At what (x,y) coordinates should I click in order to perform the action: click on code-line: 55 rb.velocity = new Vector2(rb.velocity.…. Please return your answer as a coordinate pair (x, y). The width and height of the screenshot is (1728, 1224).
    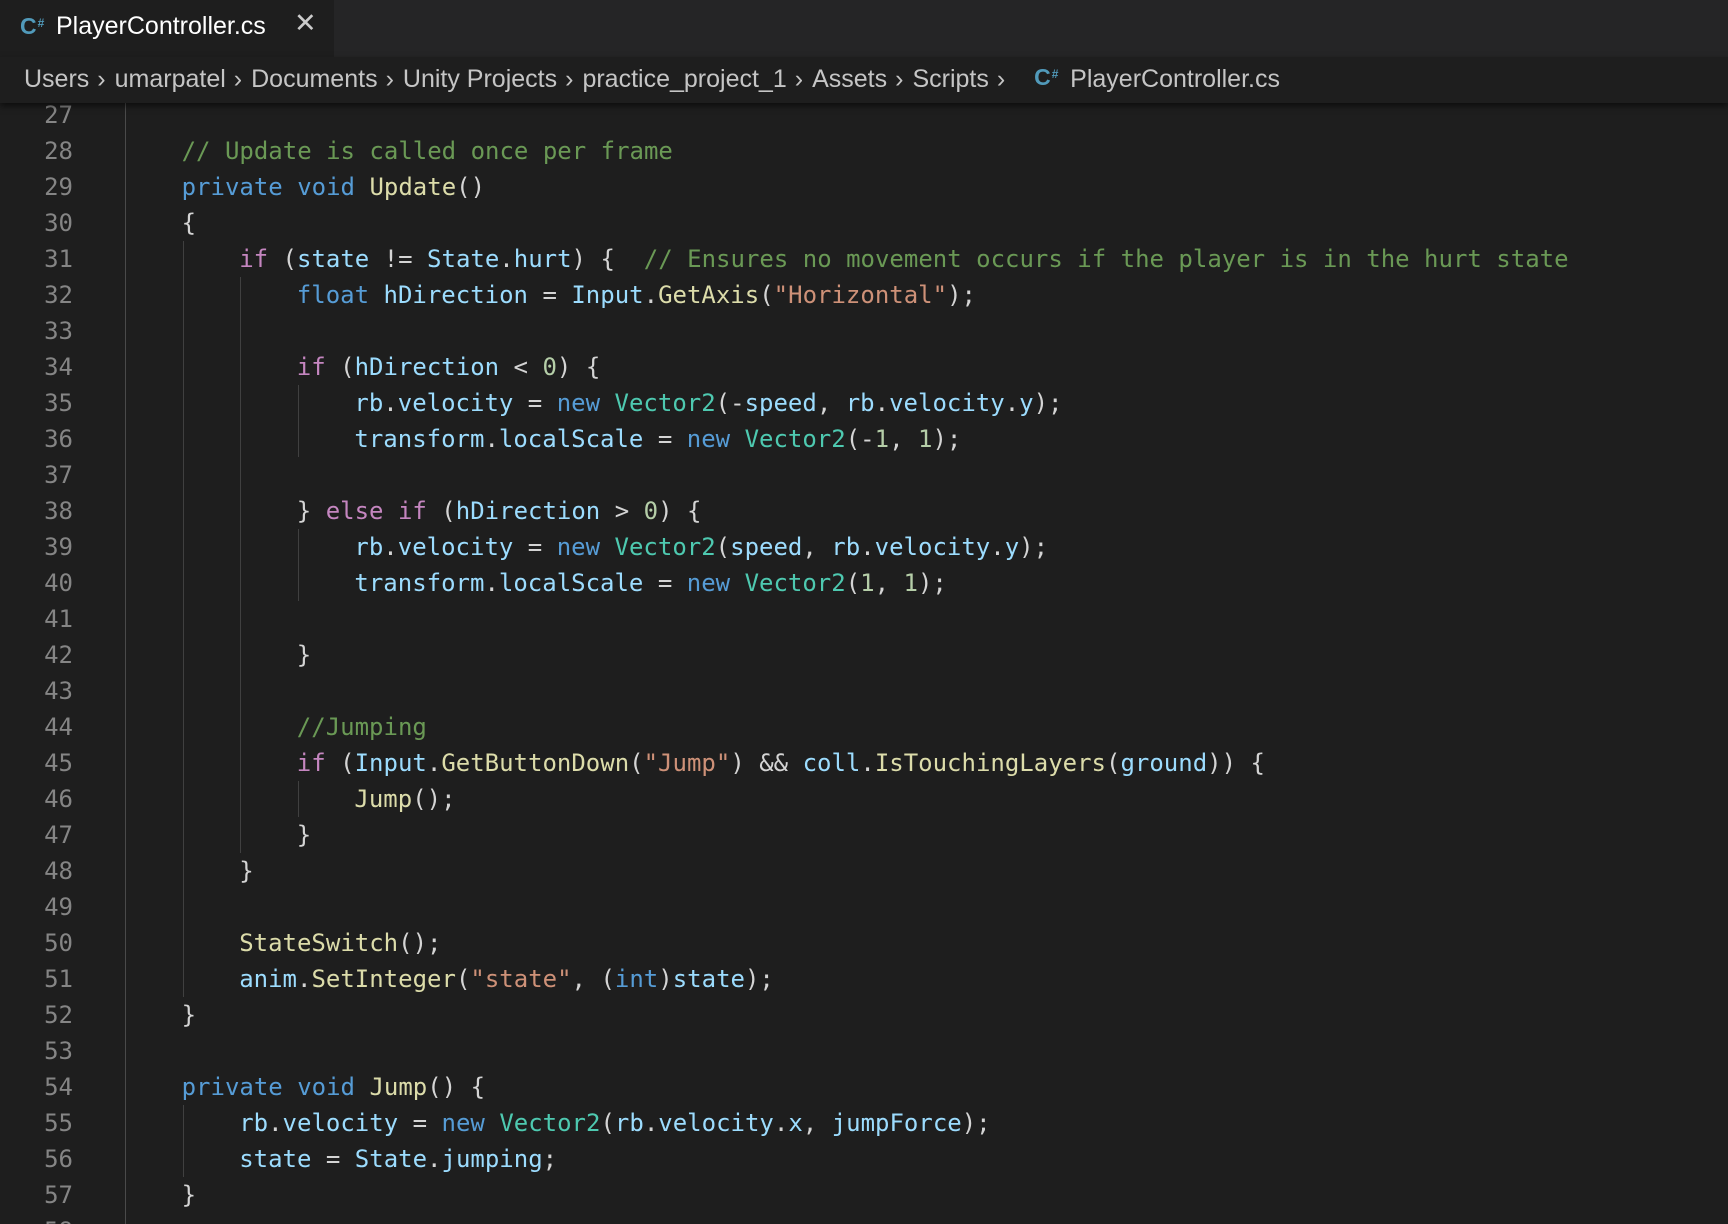
    Looking at the image, I should click on (864, 1123).